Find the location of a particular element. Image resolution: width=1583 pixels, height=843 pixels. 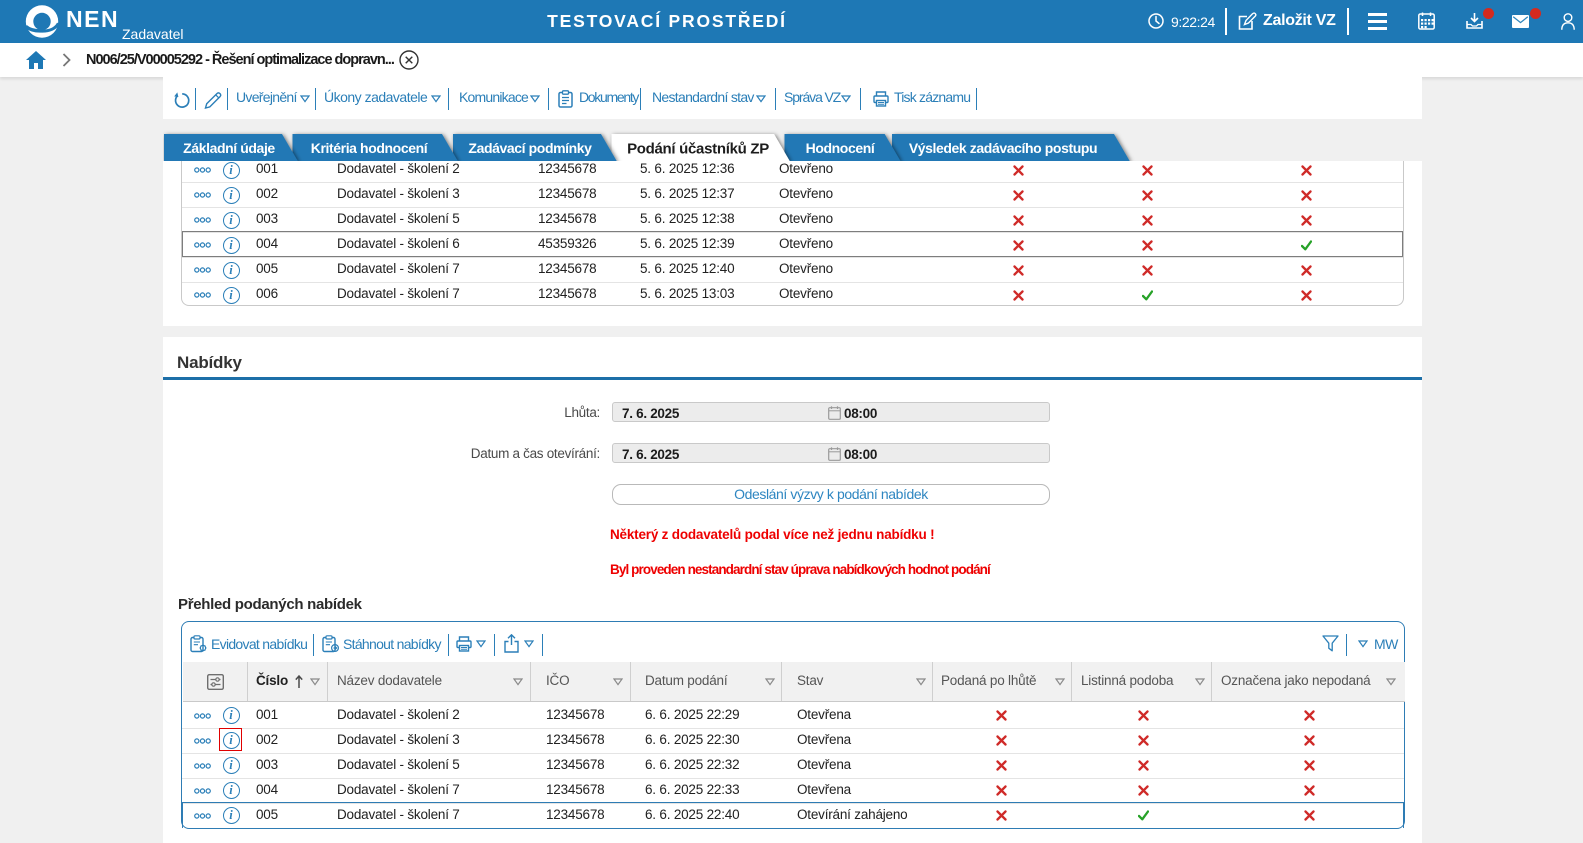

svg-text: Základní údaje is located at coordinates (229, 148).